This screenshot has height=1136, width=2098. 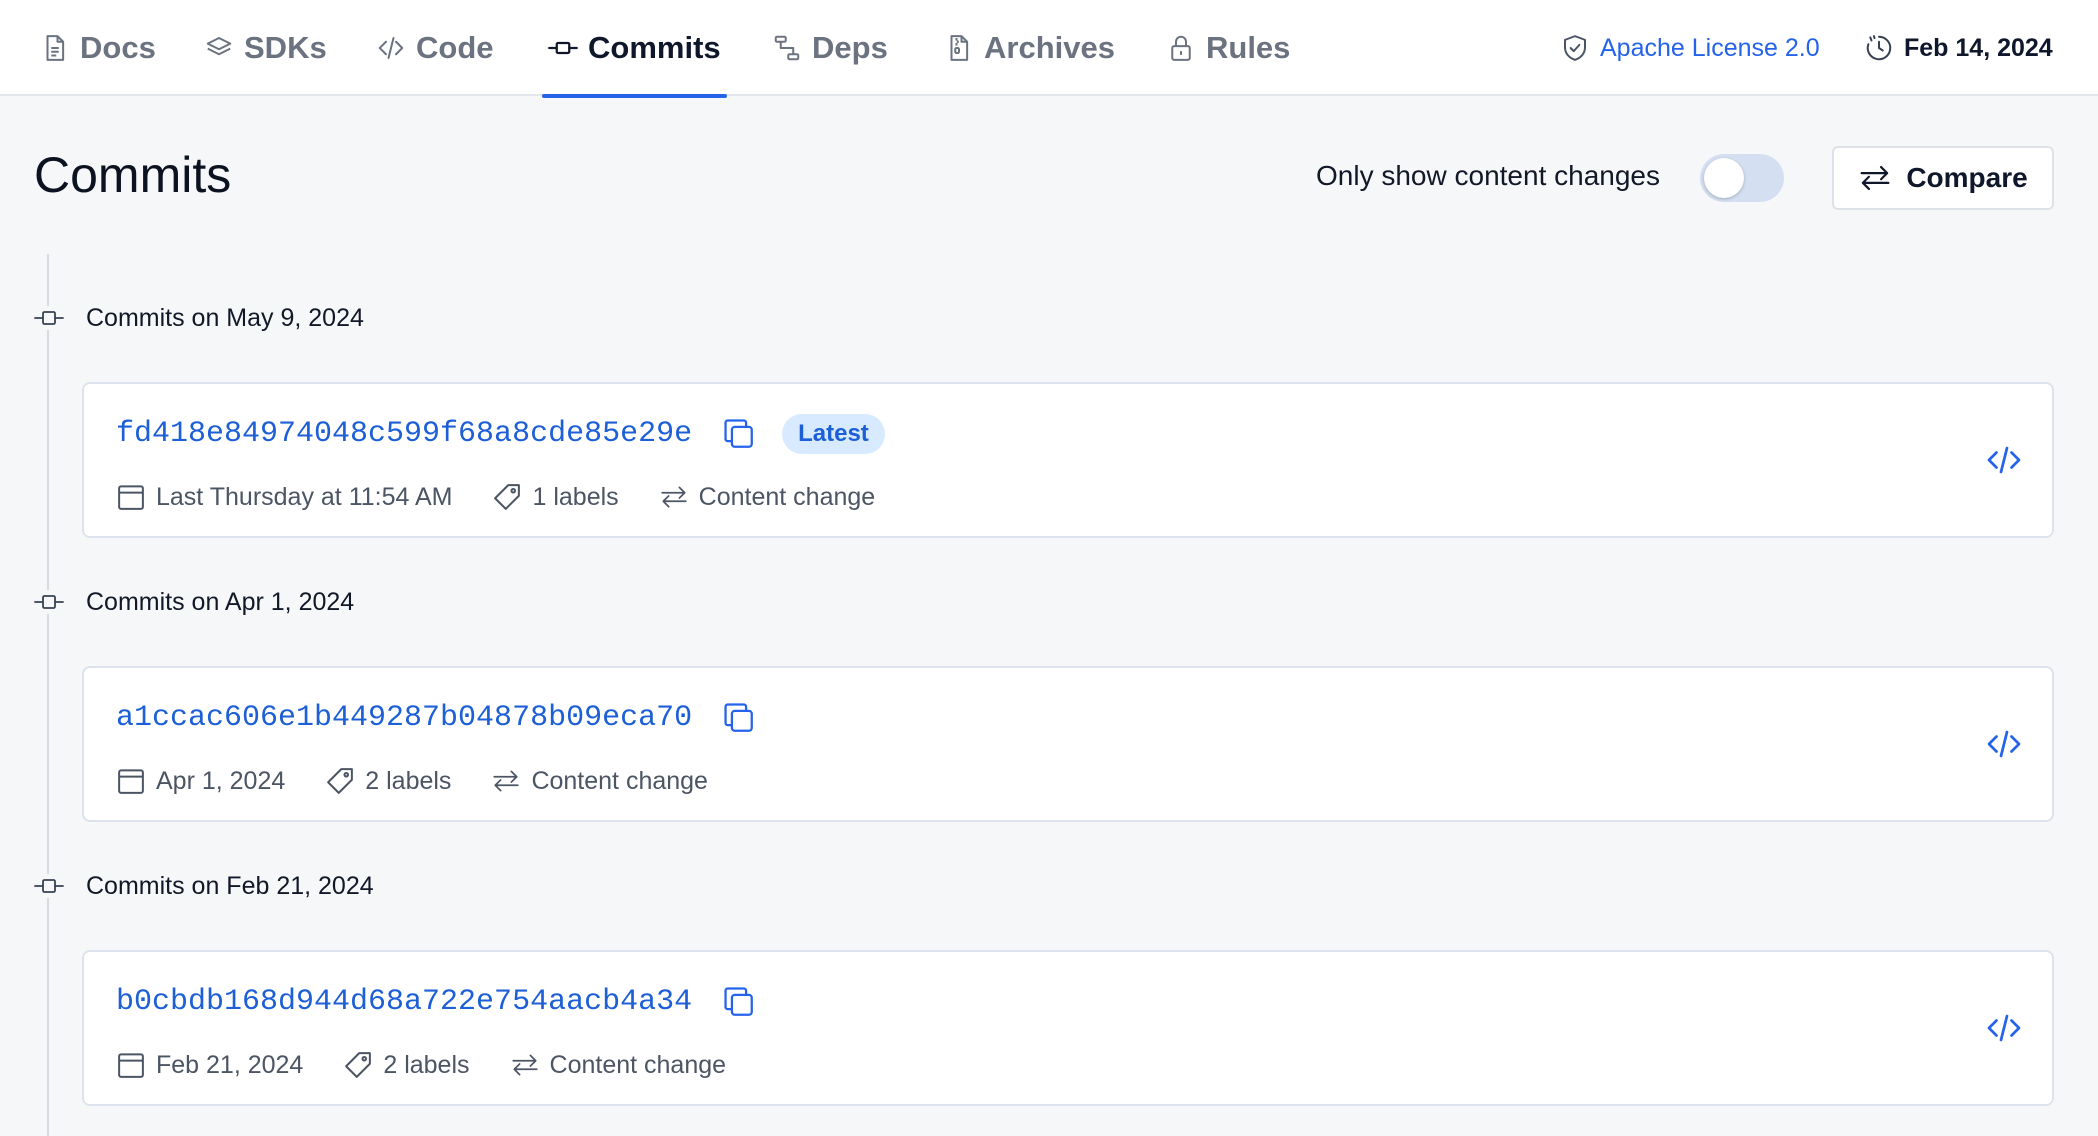 I want to click on content-changes-toggle-label: Only show content changes, so click(x=1488, y=175).